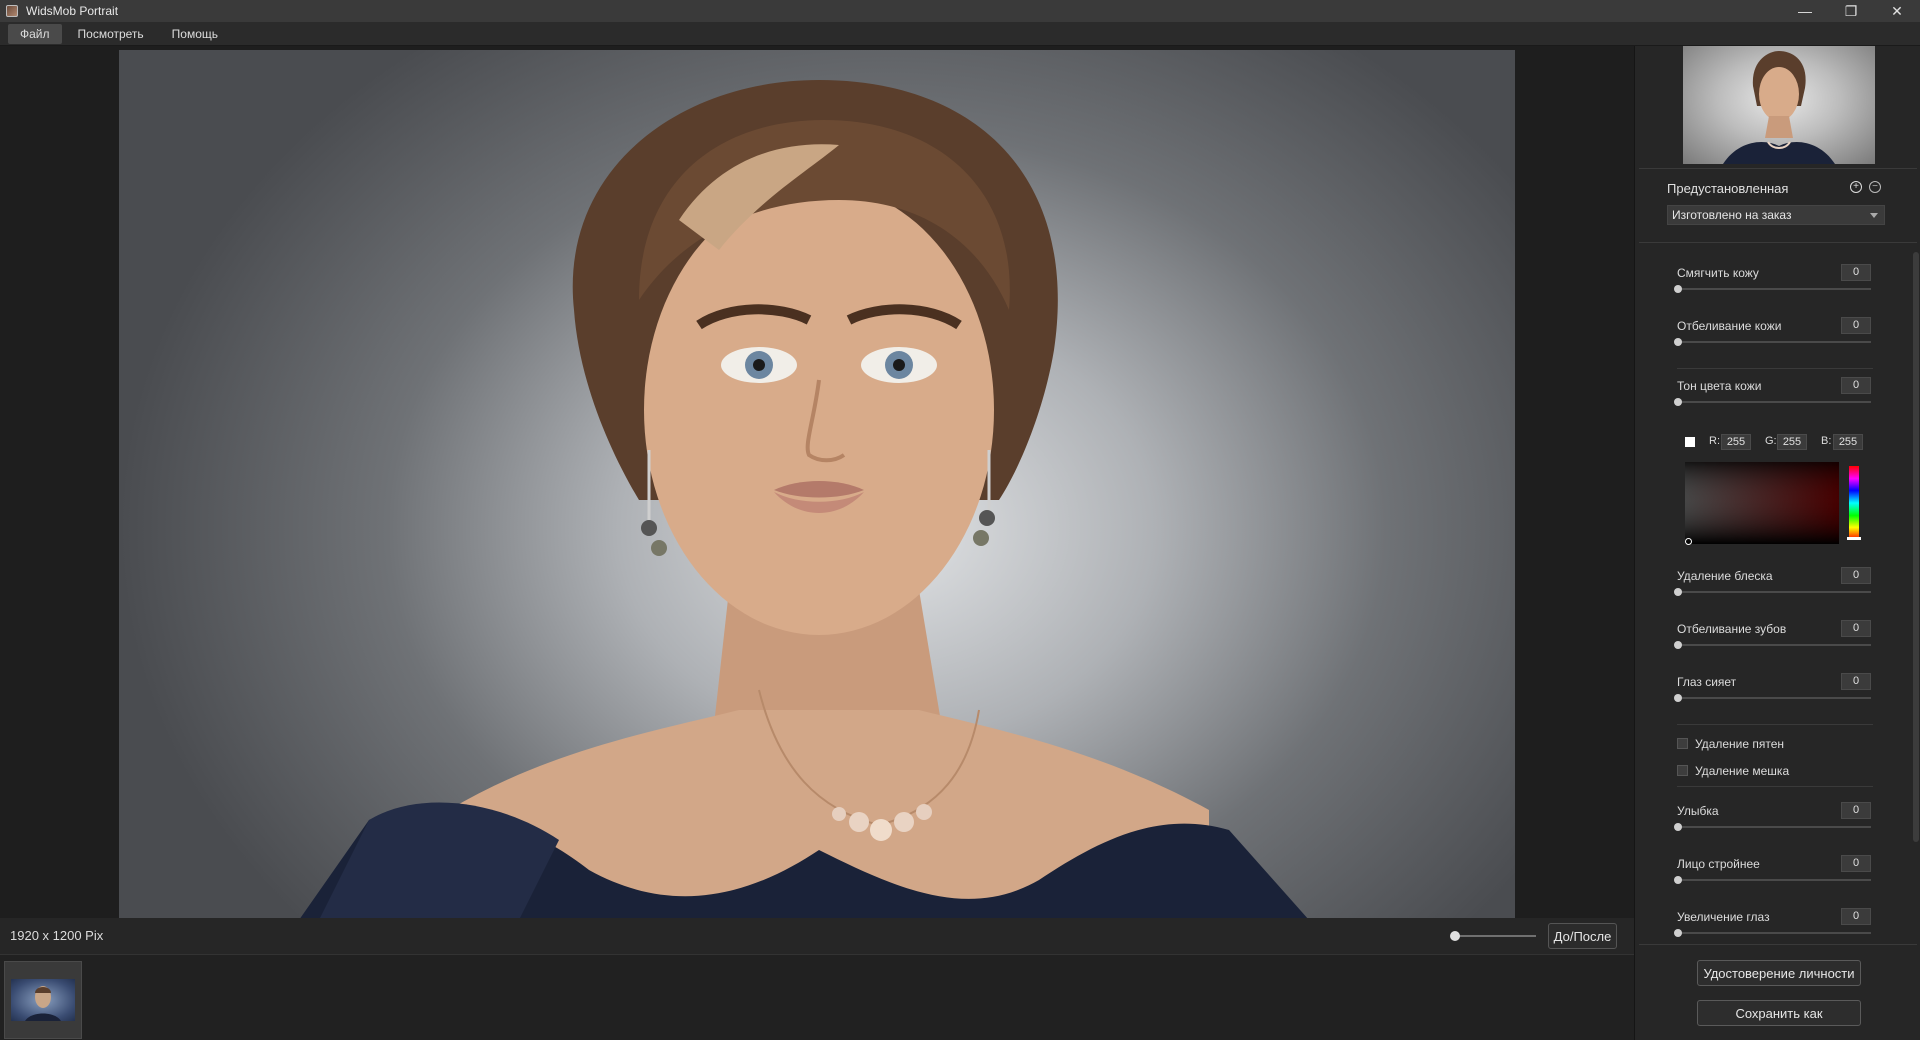 This screenshot has height=1040, width=1920. What do you see at coordinates (817, 936) in the screenshot?
I see `status-bar: 1920 x 1200 Pix До/После` at bounding box center [817, 936].